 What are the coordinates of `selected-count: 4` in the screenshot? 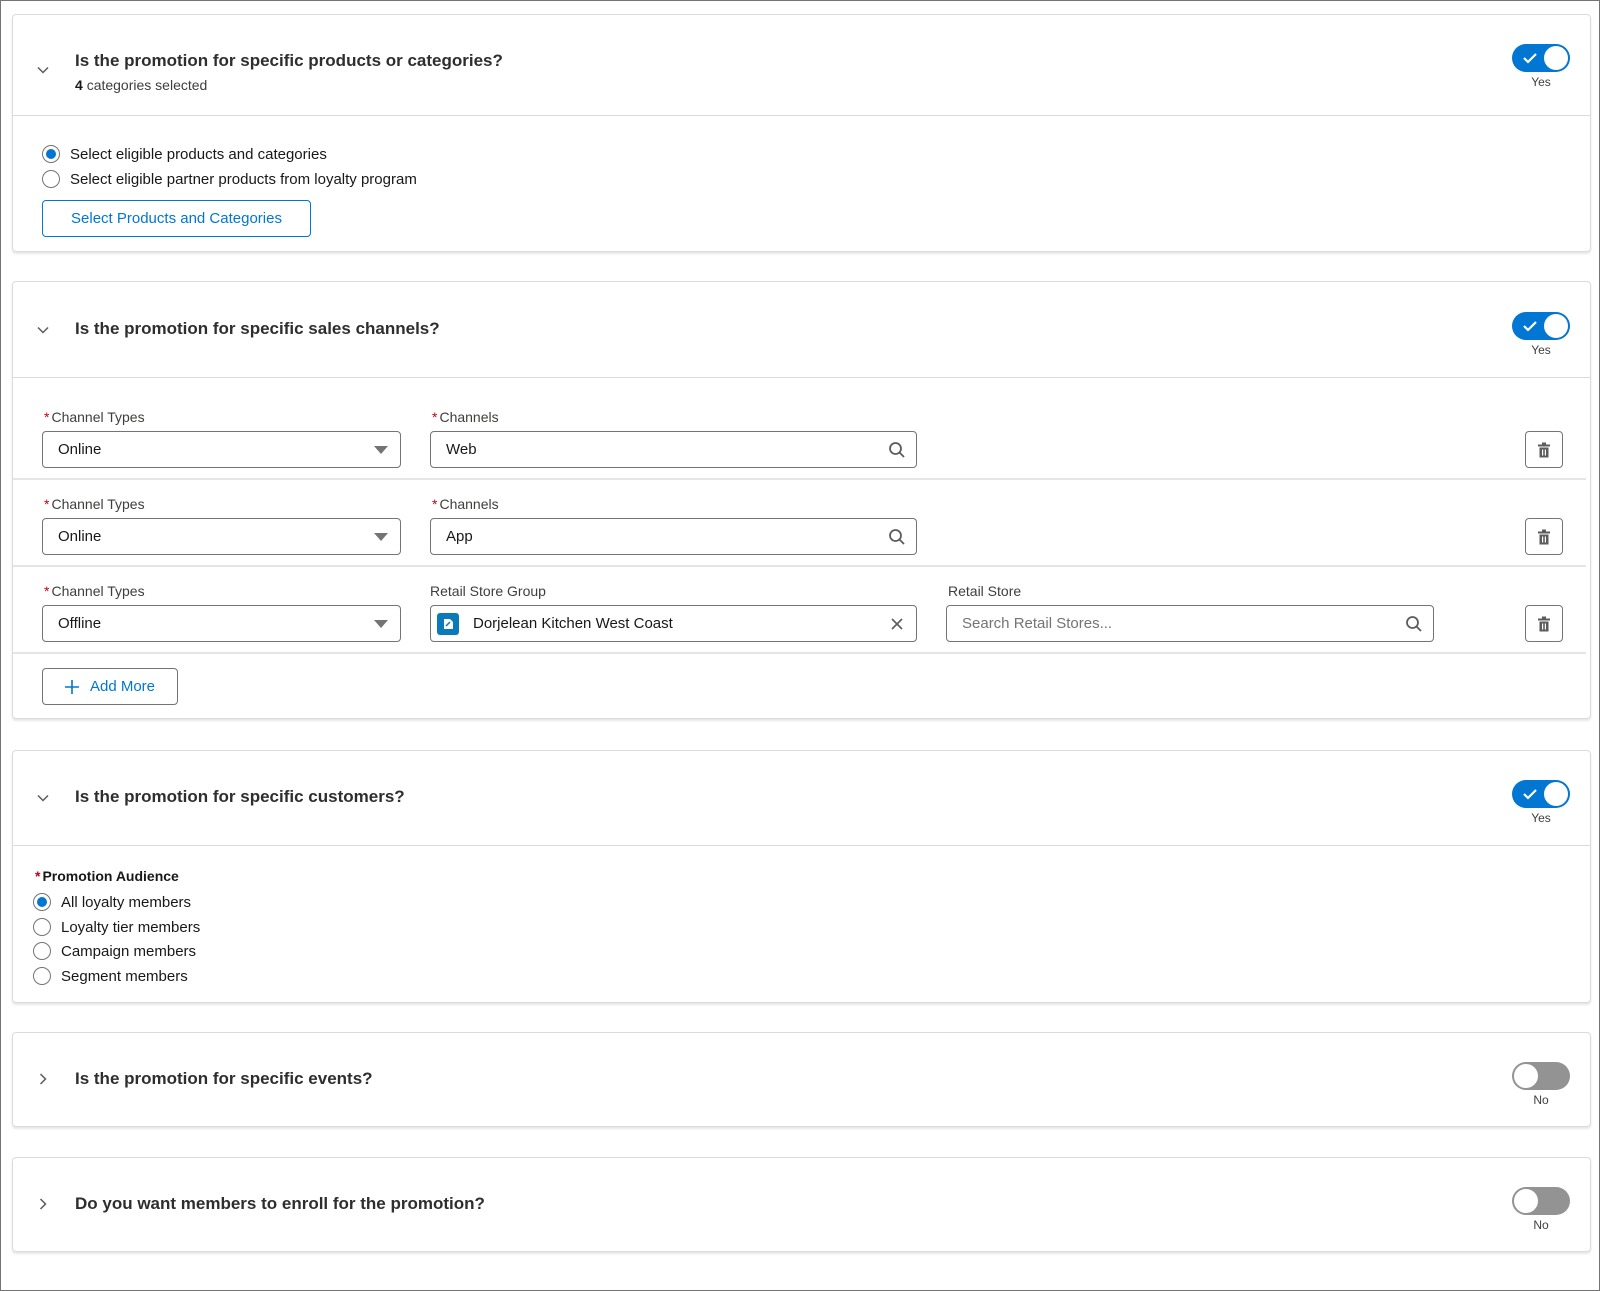 It's located at (79, 85).